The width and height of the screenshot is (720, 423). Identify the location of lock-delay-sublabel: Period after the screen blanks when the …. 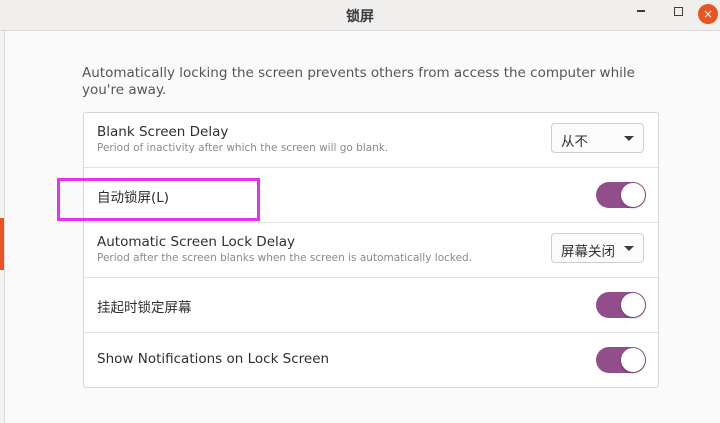
(285, 258).